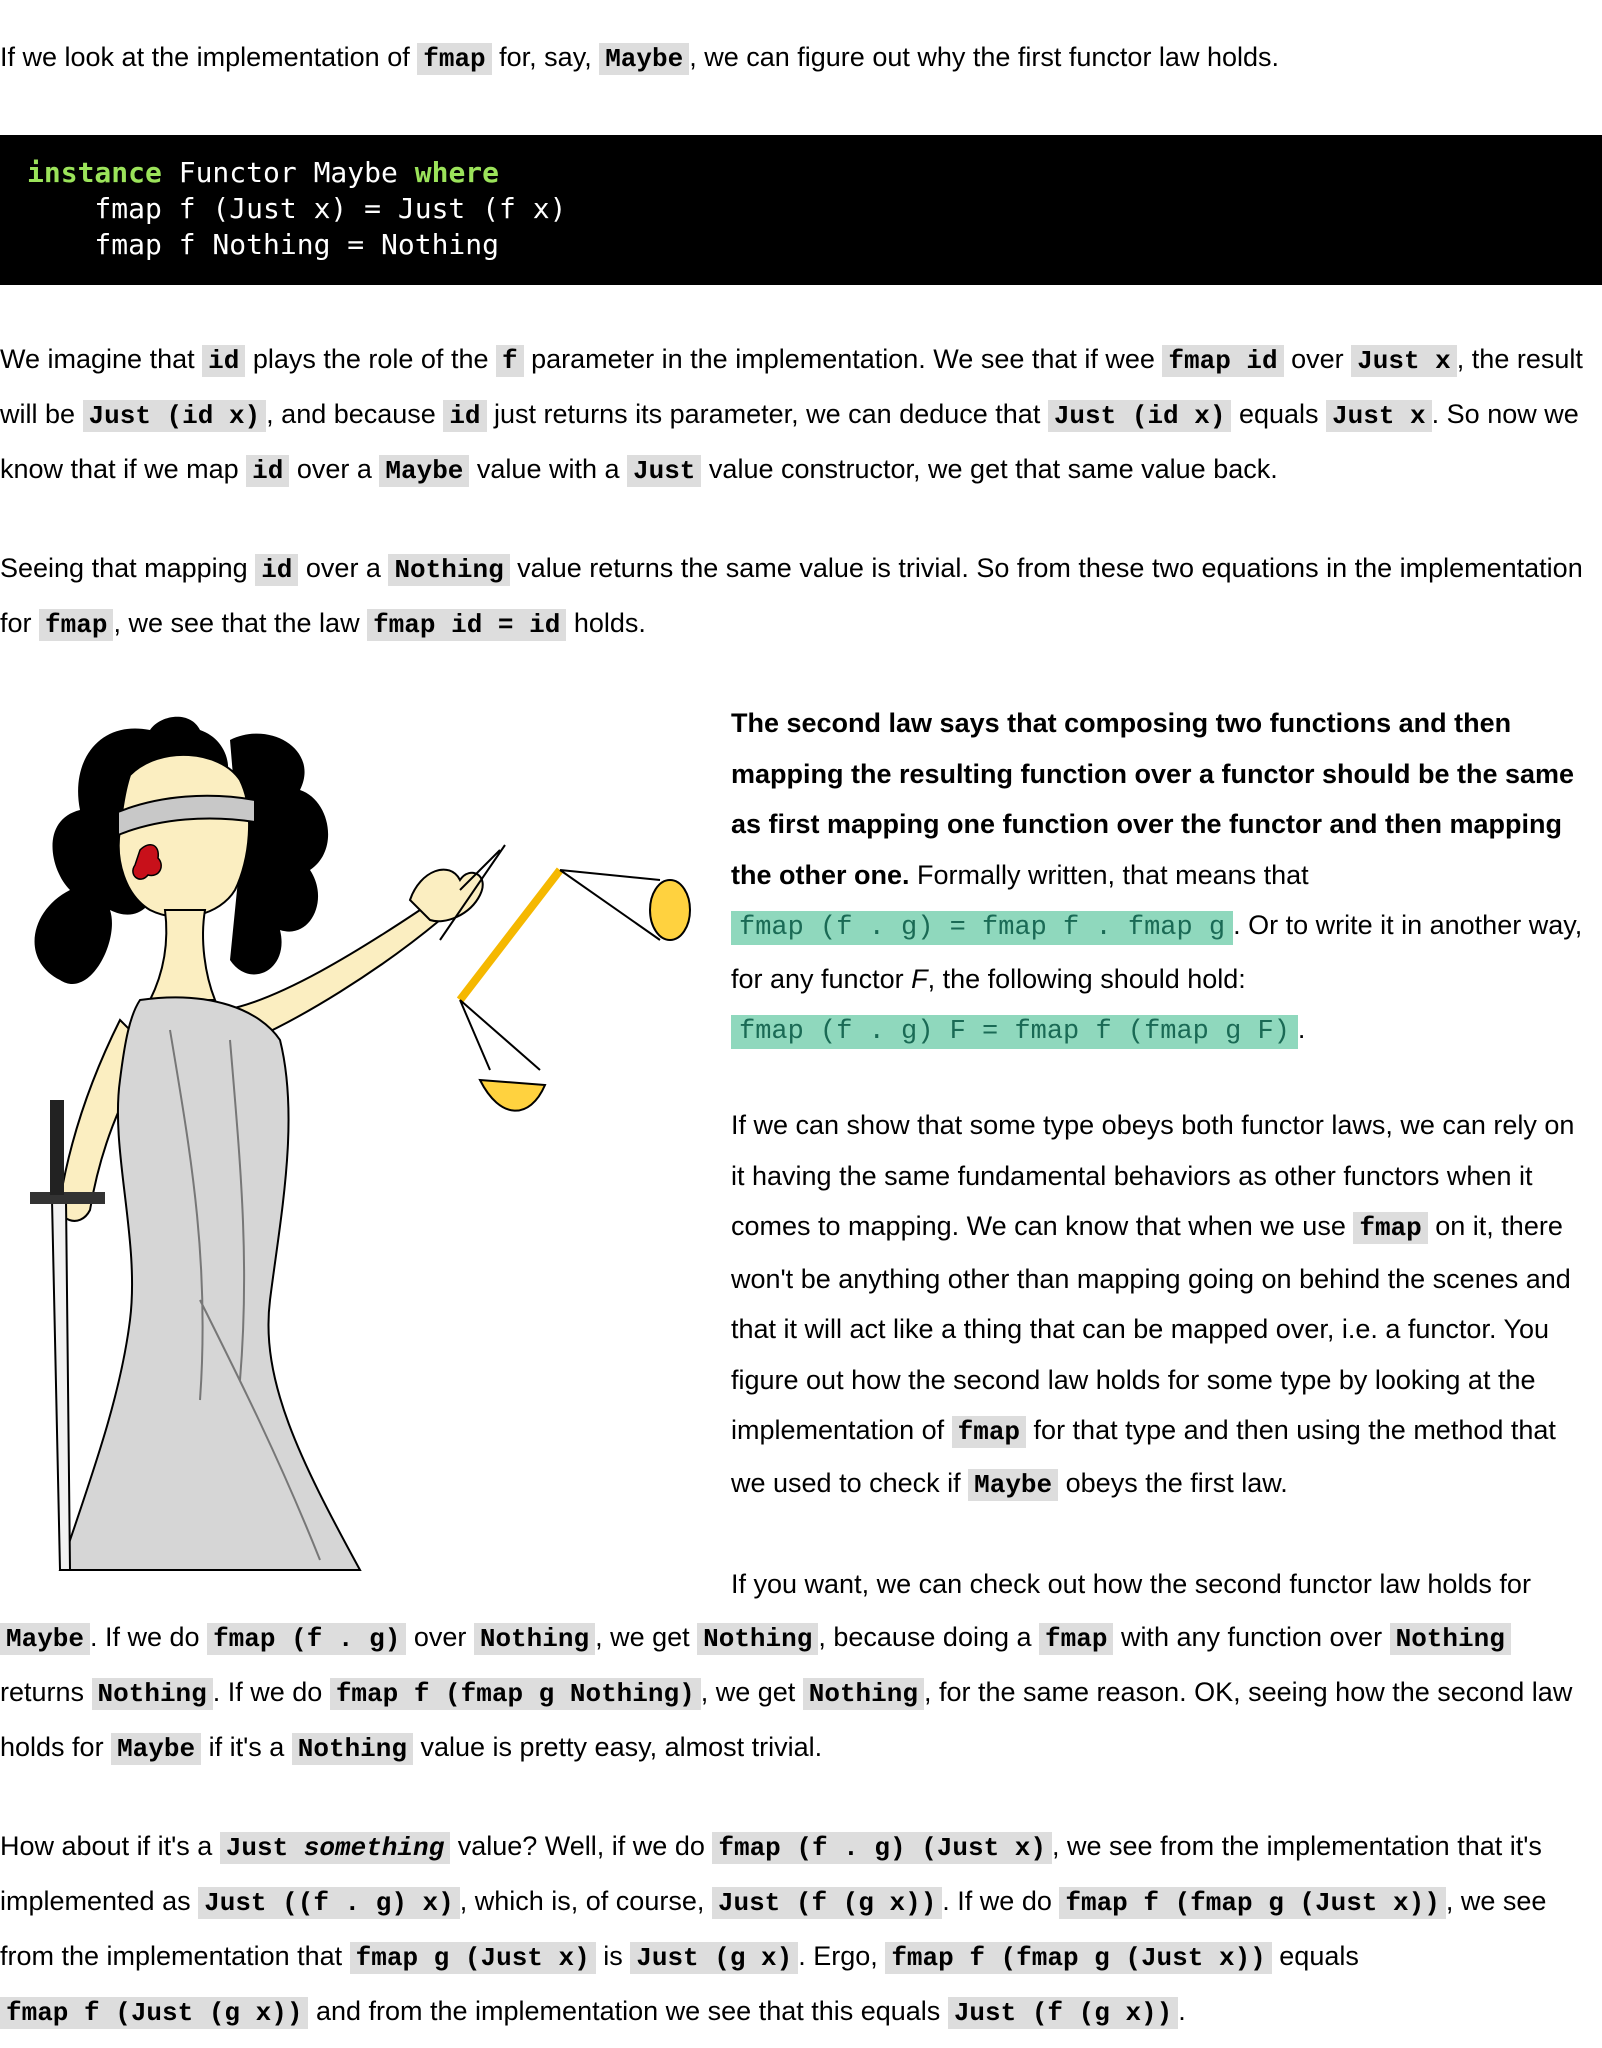 This screenshot has width=1602, height=2048. What do you see at coordinates (515, 1694) in the screenshot?
I see `inline-code: fmap f (fmap g Nothing)` at bounding box center [515, 1694].